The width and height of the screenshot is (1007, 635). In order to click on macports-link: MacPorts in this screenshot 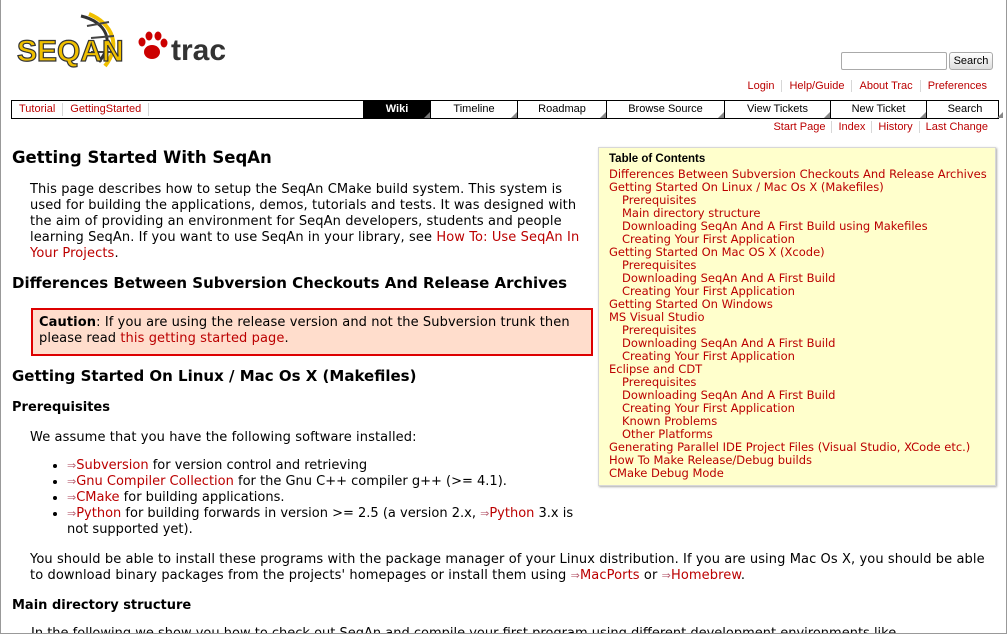, I will do `click(605, 575)`.